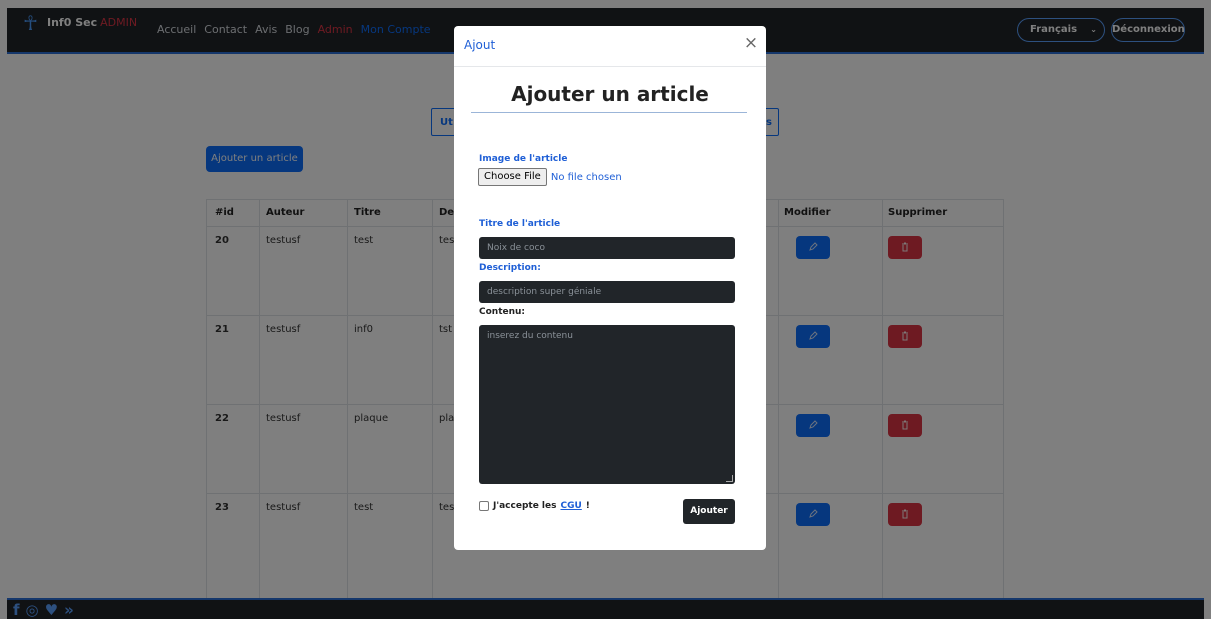 This screenshot has width=1211, height=619. Describe the element at coordinates (512, 177) in the screenshot. I see `choose-file-button: Choose File` at that location.